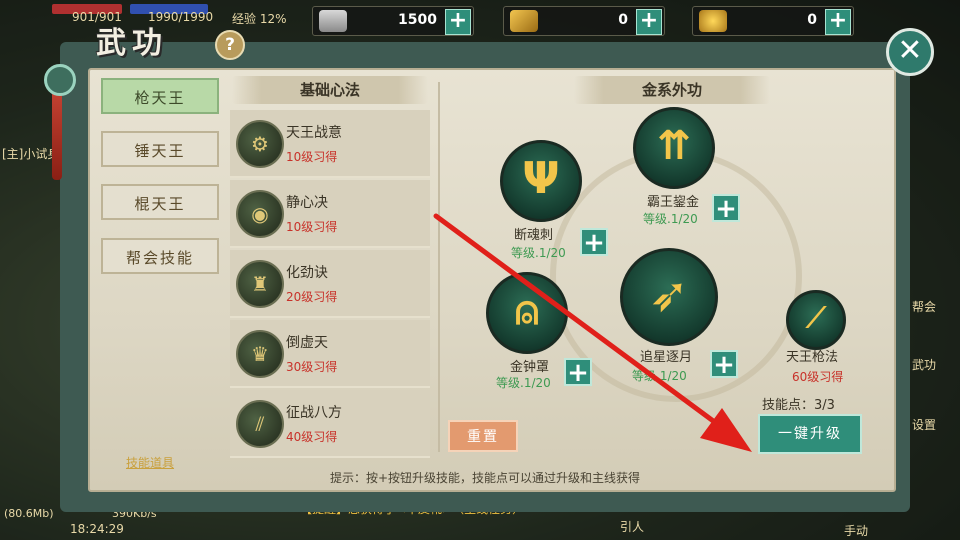  What do you see at coordinates (330, 284) in the screenshot?
I see `basic-skill-row: ♜ 化劲诀 20级习得` at bounding box center [330, 284].